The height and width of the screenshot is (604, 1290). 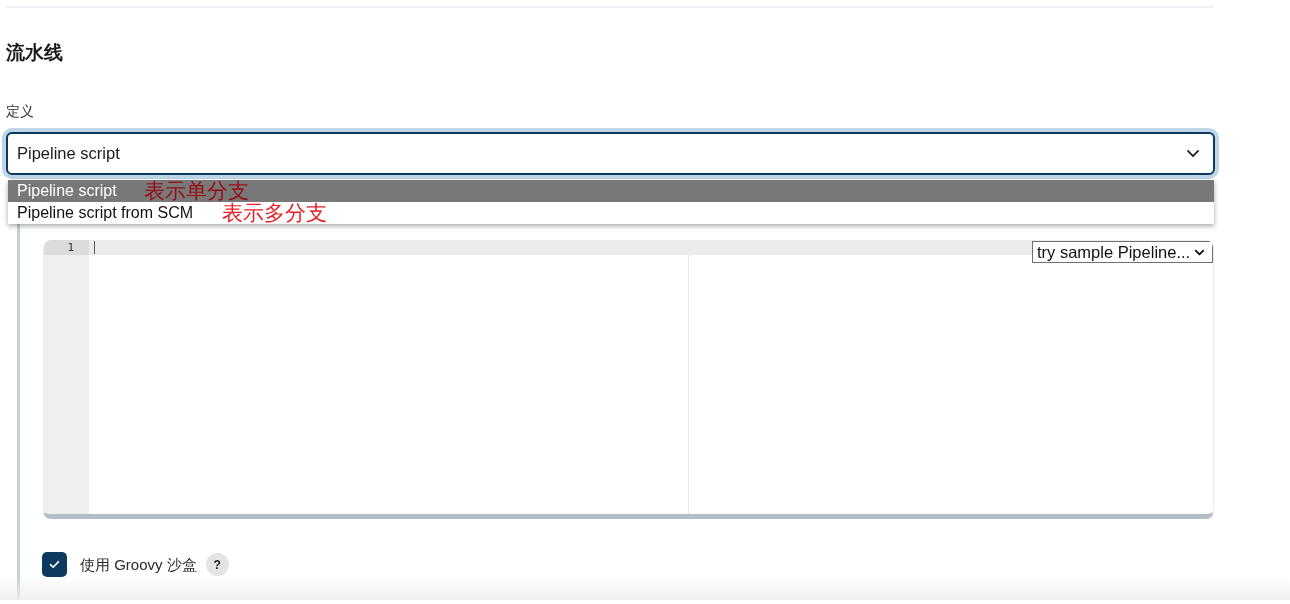 What do you see at coordinates (196, 191) in the screenshot?
I see `annotation-text: 表示单分支` at bounding box center [196, 191].